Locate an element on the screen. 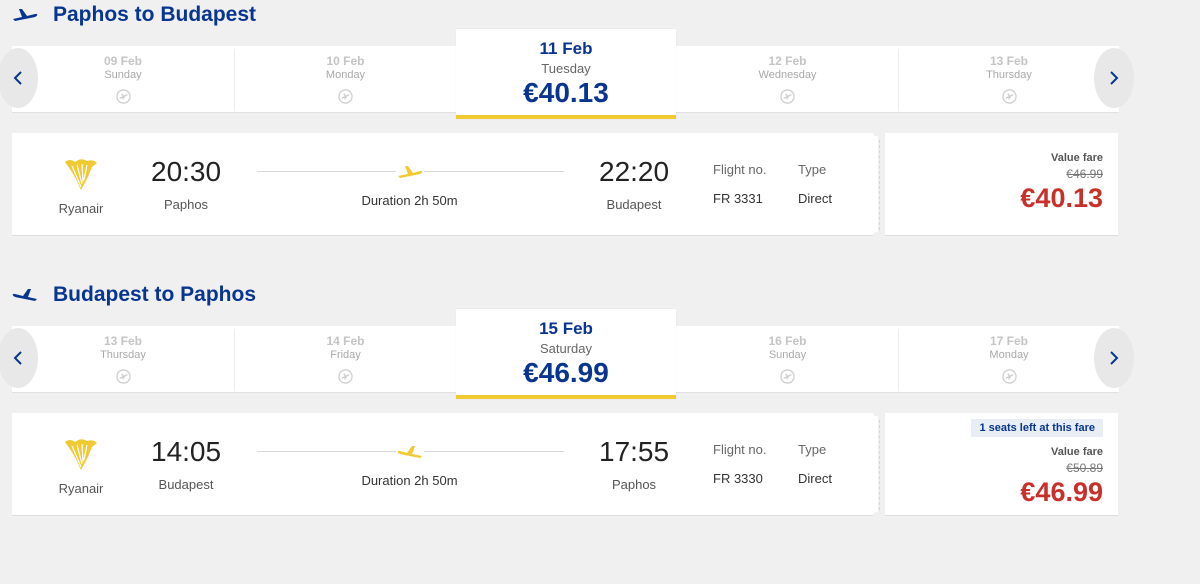  date-label: 14 Feb is located at coordinates (345, 341).